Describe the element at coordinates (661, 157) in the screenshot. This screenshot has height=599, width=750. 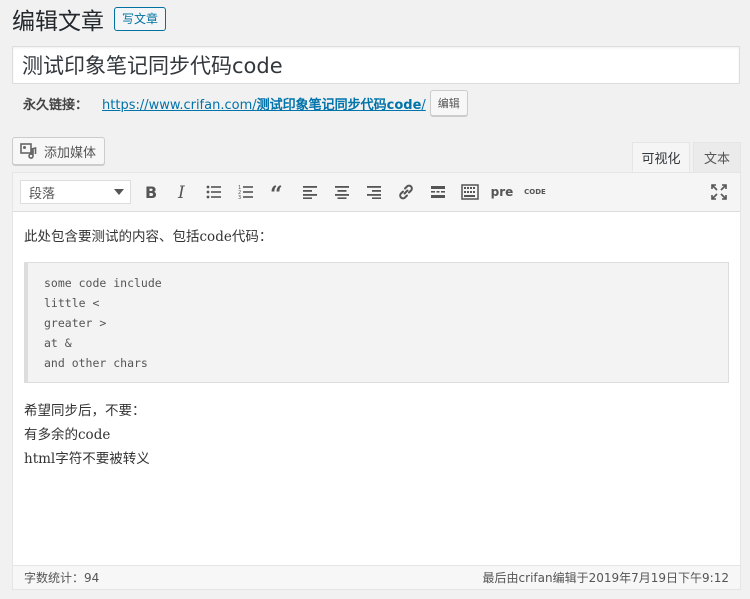
I see `tab-visual: 可视化` at that location.